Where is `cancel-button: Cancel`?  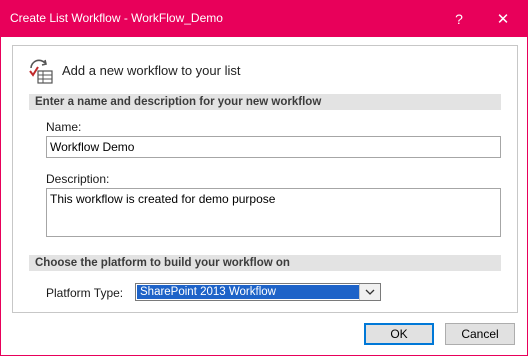
cancel-button: Cancel is located at coordinates (480, 334).